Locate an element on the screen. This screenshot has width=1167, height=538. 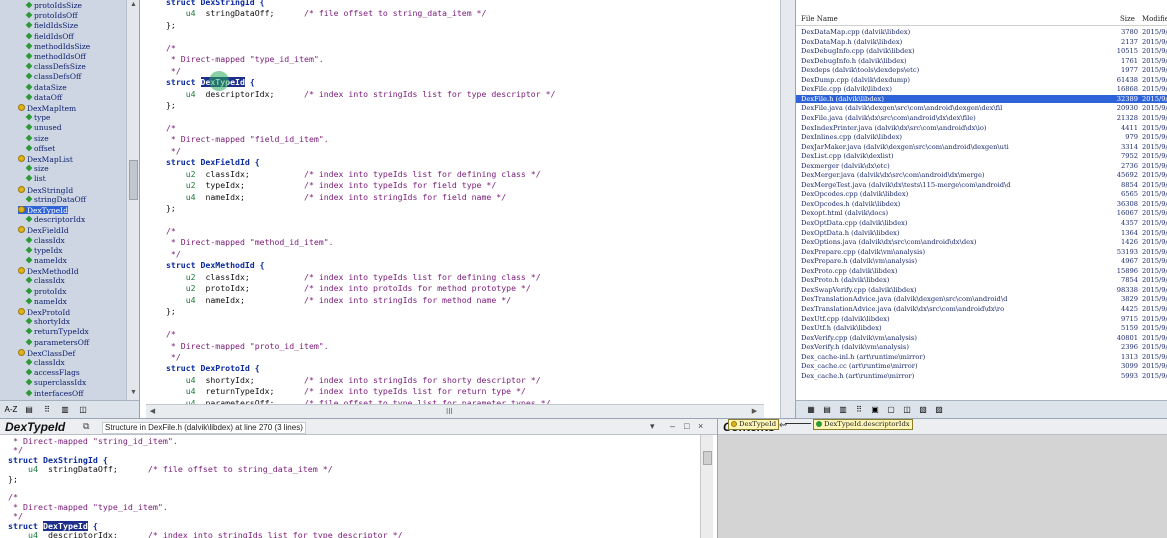
tree-field-item: classDefsSize is located at coordinates (55, 67).